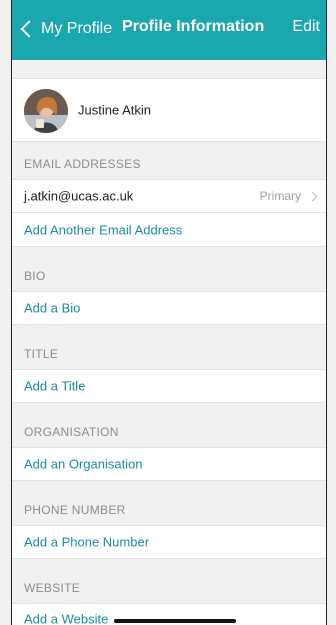  Describe the element at coordinates (82, 164) in the screenshot. I see `email-header-label: EMAIL ADDRESSES` at that location.